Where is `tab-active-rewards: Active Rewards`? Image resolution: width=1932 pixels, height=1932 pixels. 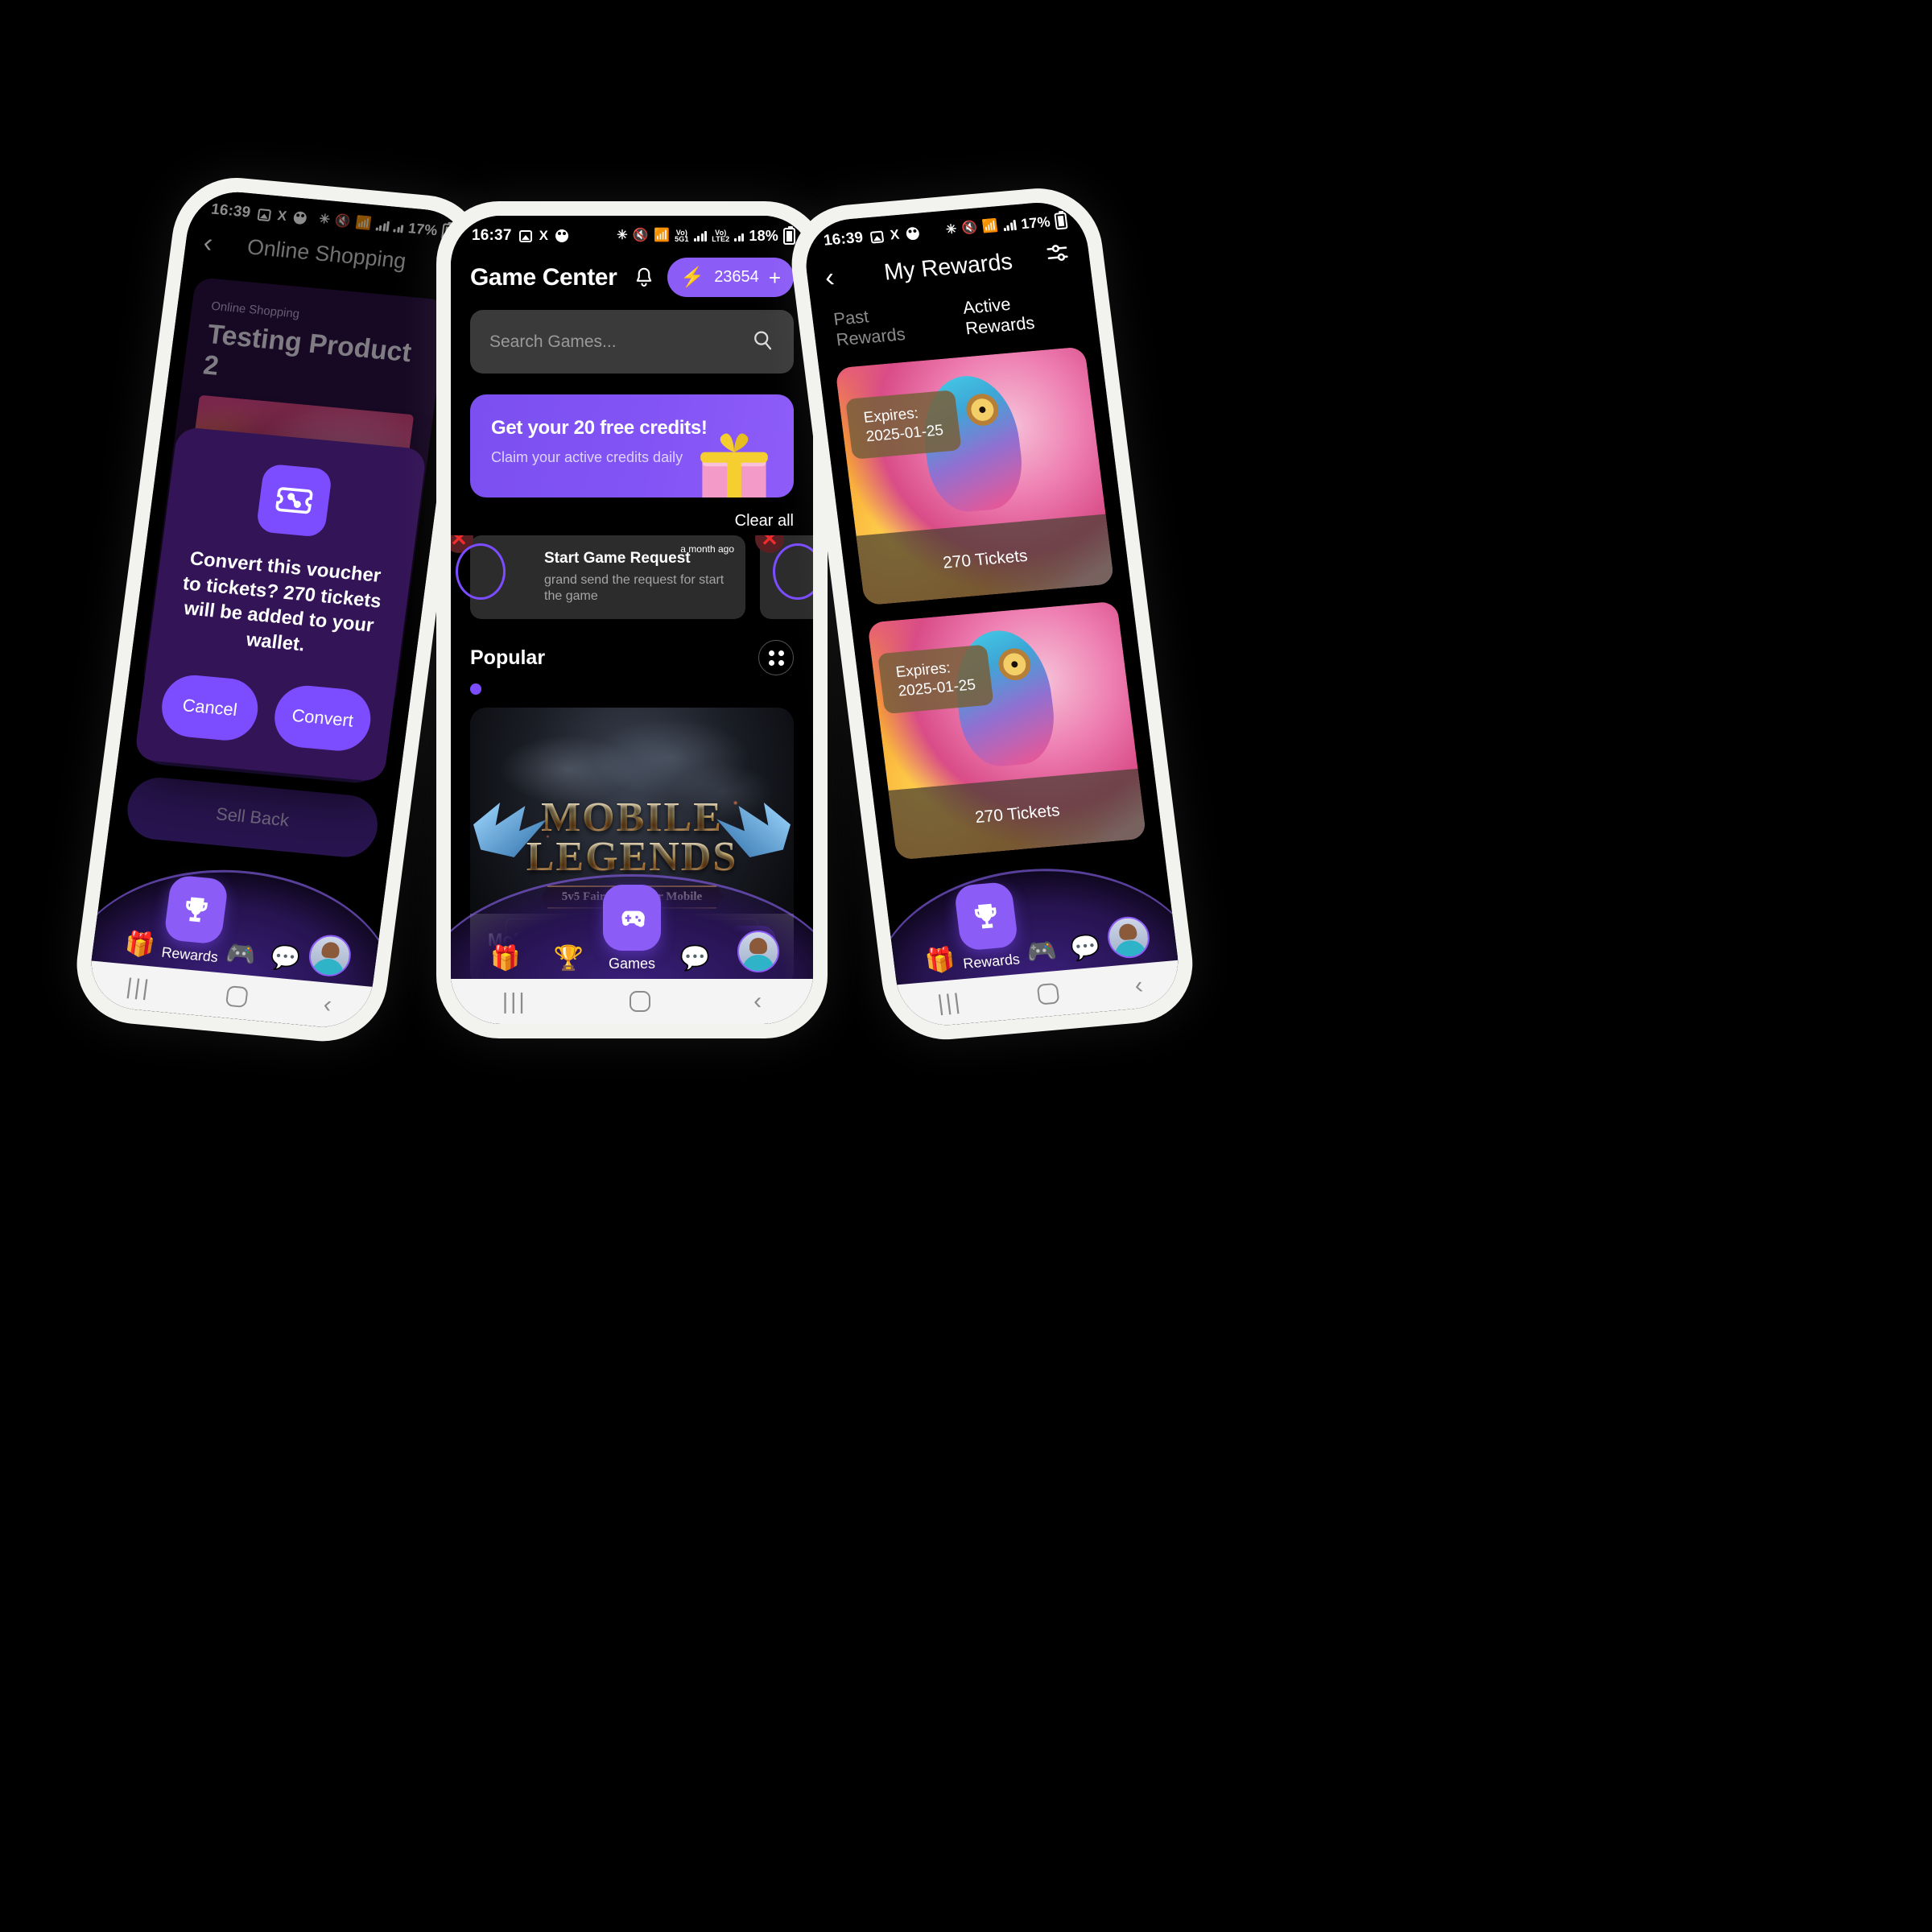 tab-active-rewards: Active Rewards is located at coordinates (1020, 313).